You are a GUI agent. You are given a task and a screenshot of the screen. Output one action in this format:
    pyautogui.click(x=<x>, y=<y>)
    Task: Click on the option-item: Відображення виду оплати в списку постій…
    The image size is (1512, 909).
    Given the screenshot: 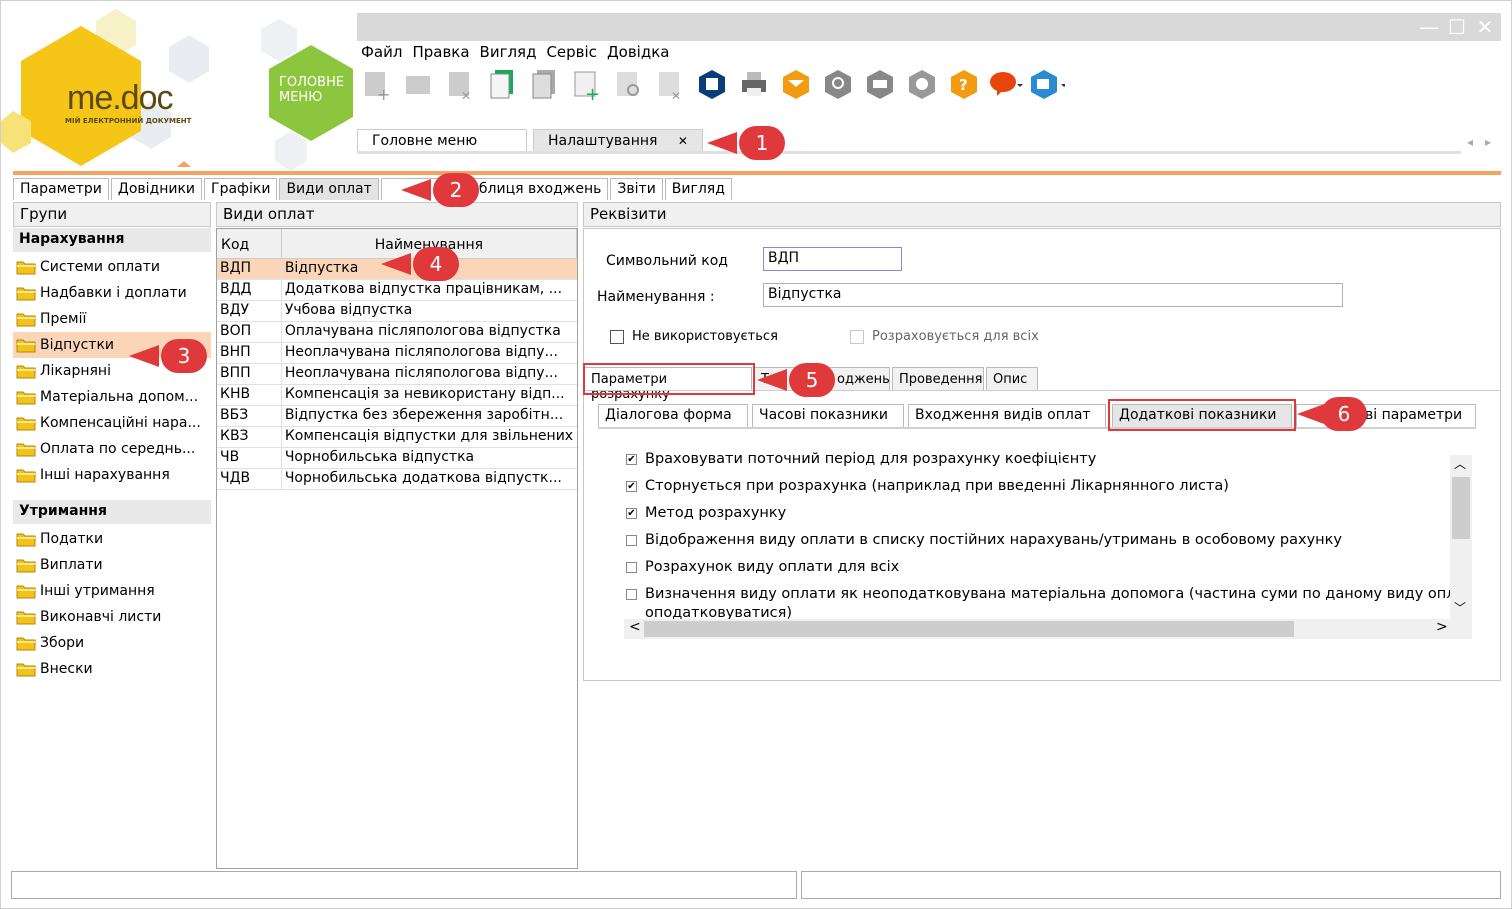 What is the action you would take?
    pyautogui.click(x=984, y=540)
    